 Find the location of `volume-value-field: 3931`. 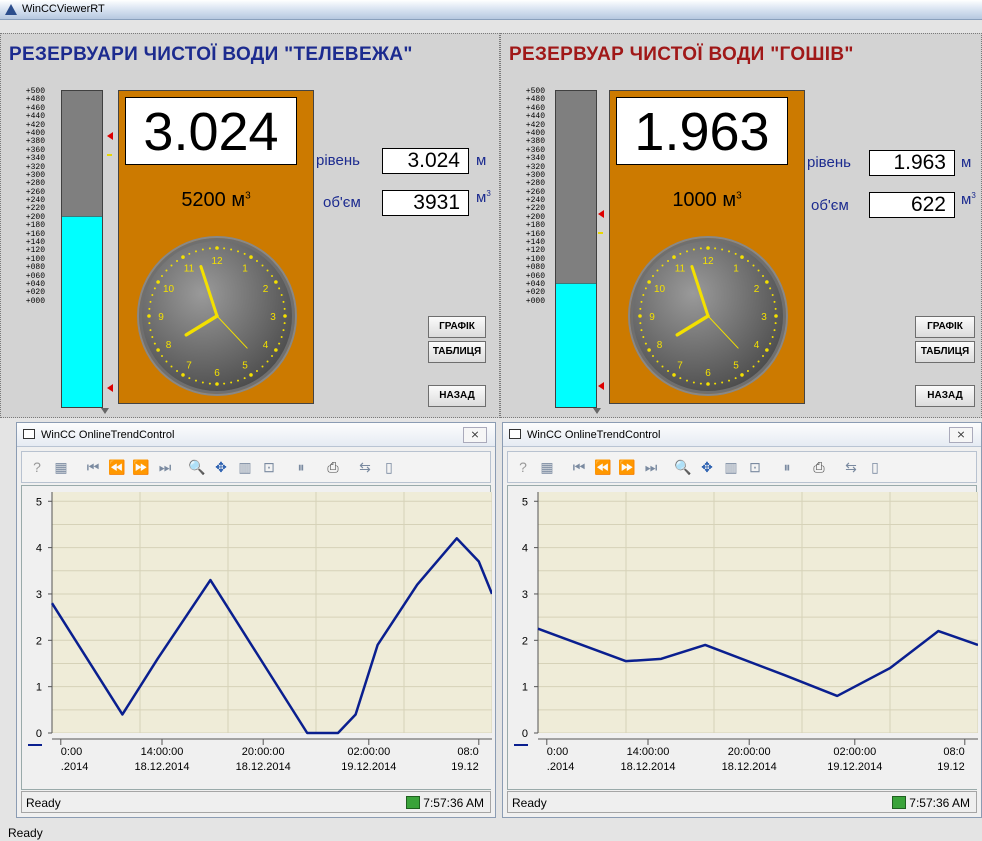

volume-value-field: 3931 is located at coordinates (425, 203).